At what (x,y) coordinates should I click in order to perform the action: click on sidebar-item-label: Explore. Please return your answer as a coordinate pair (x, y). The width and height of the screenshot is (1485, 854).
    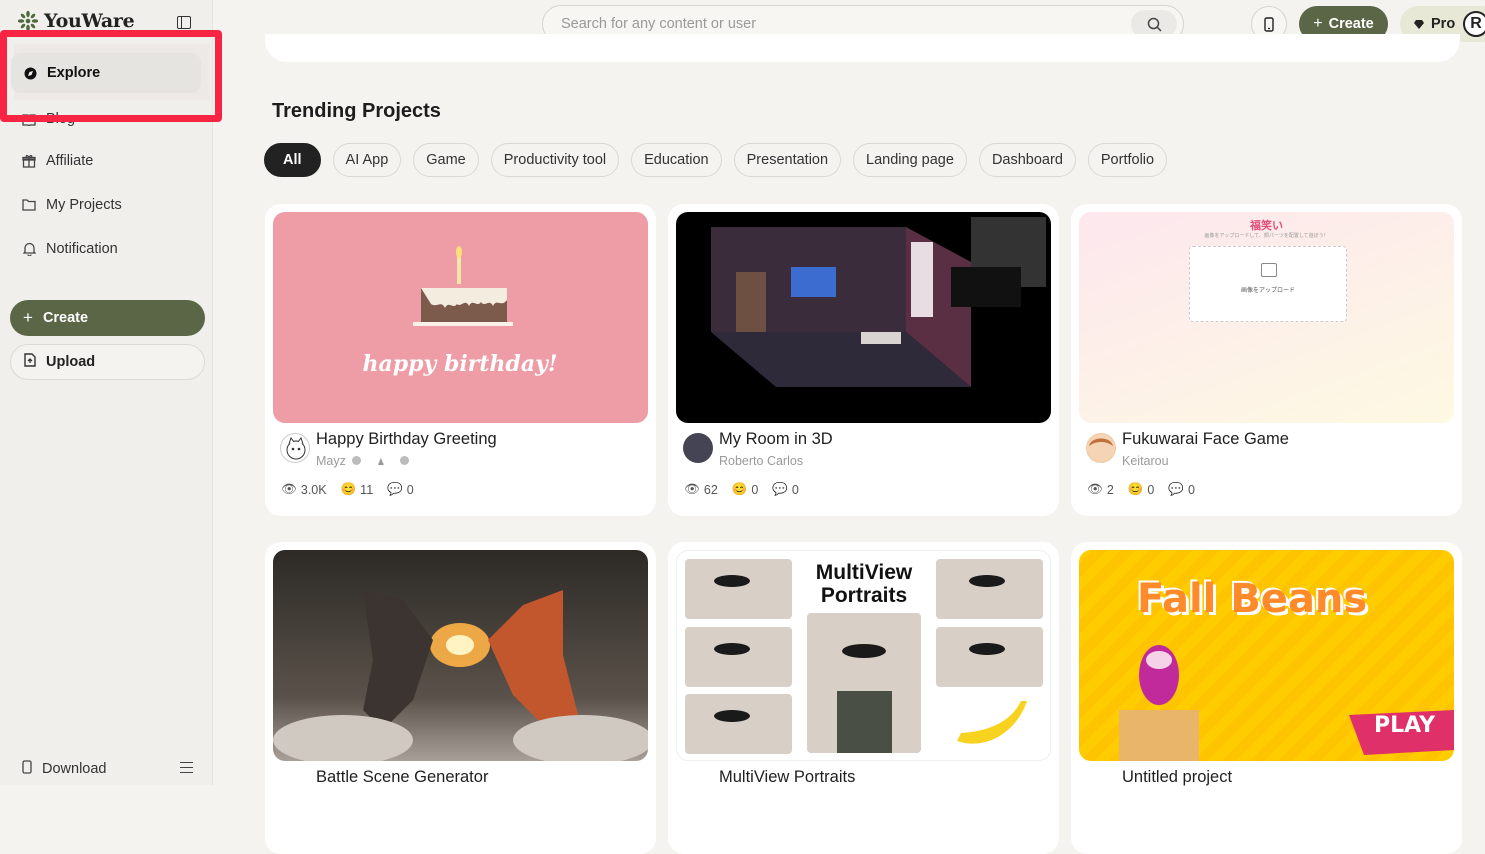
    Looking at the image, I should click on (74, 73).